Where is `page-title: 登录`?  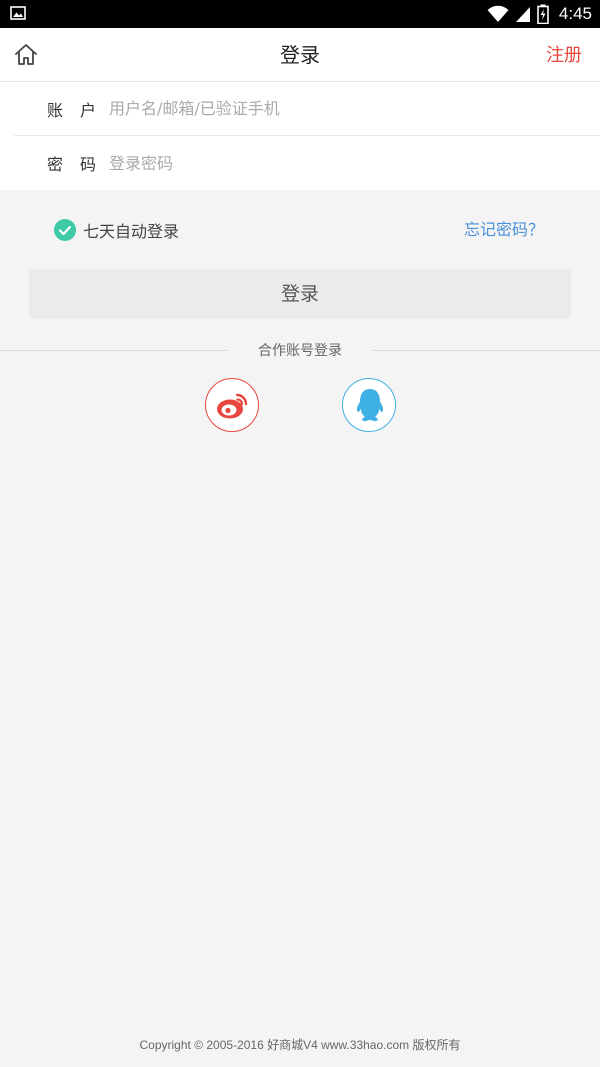
page-title: 登录 is located at coordinates (300, 55).